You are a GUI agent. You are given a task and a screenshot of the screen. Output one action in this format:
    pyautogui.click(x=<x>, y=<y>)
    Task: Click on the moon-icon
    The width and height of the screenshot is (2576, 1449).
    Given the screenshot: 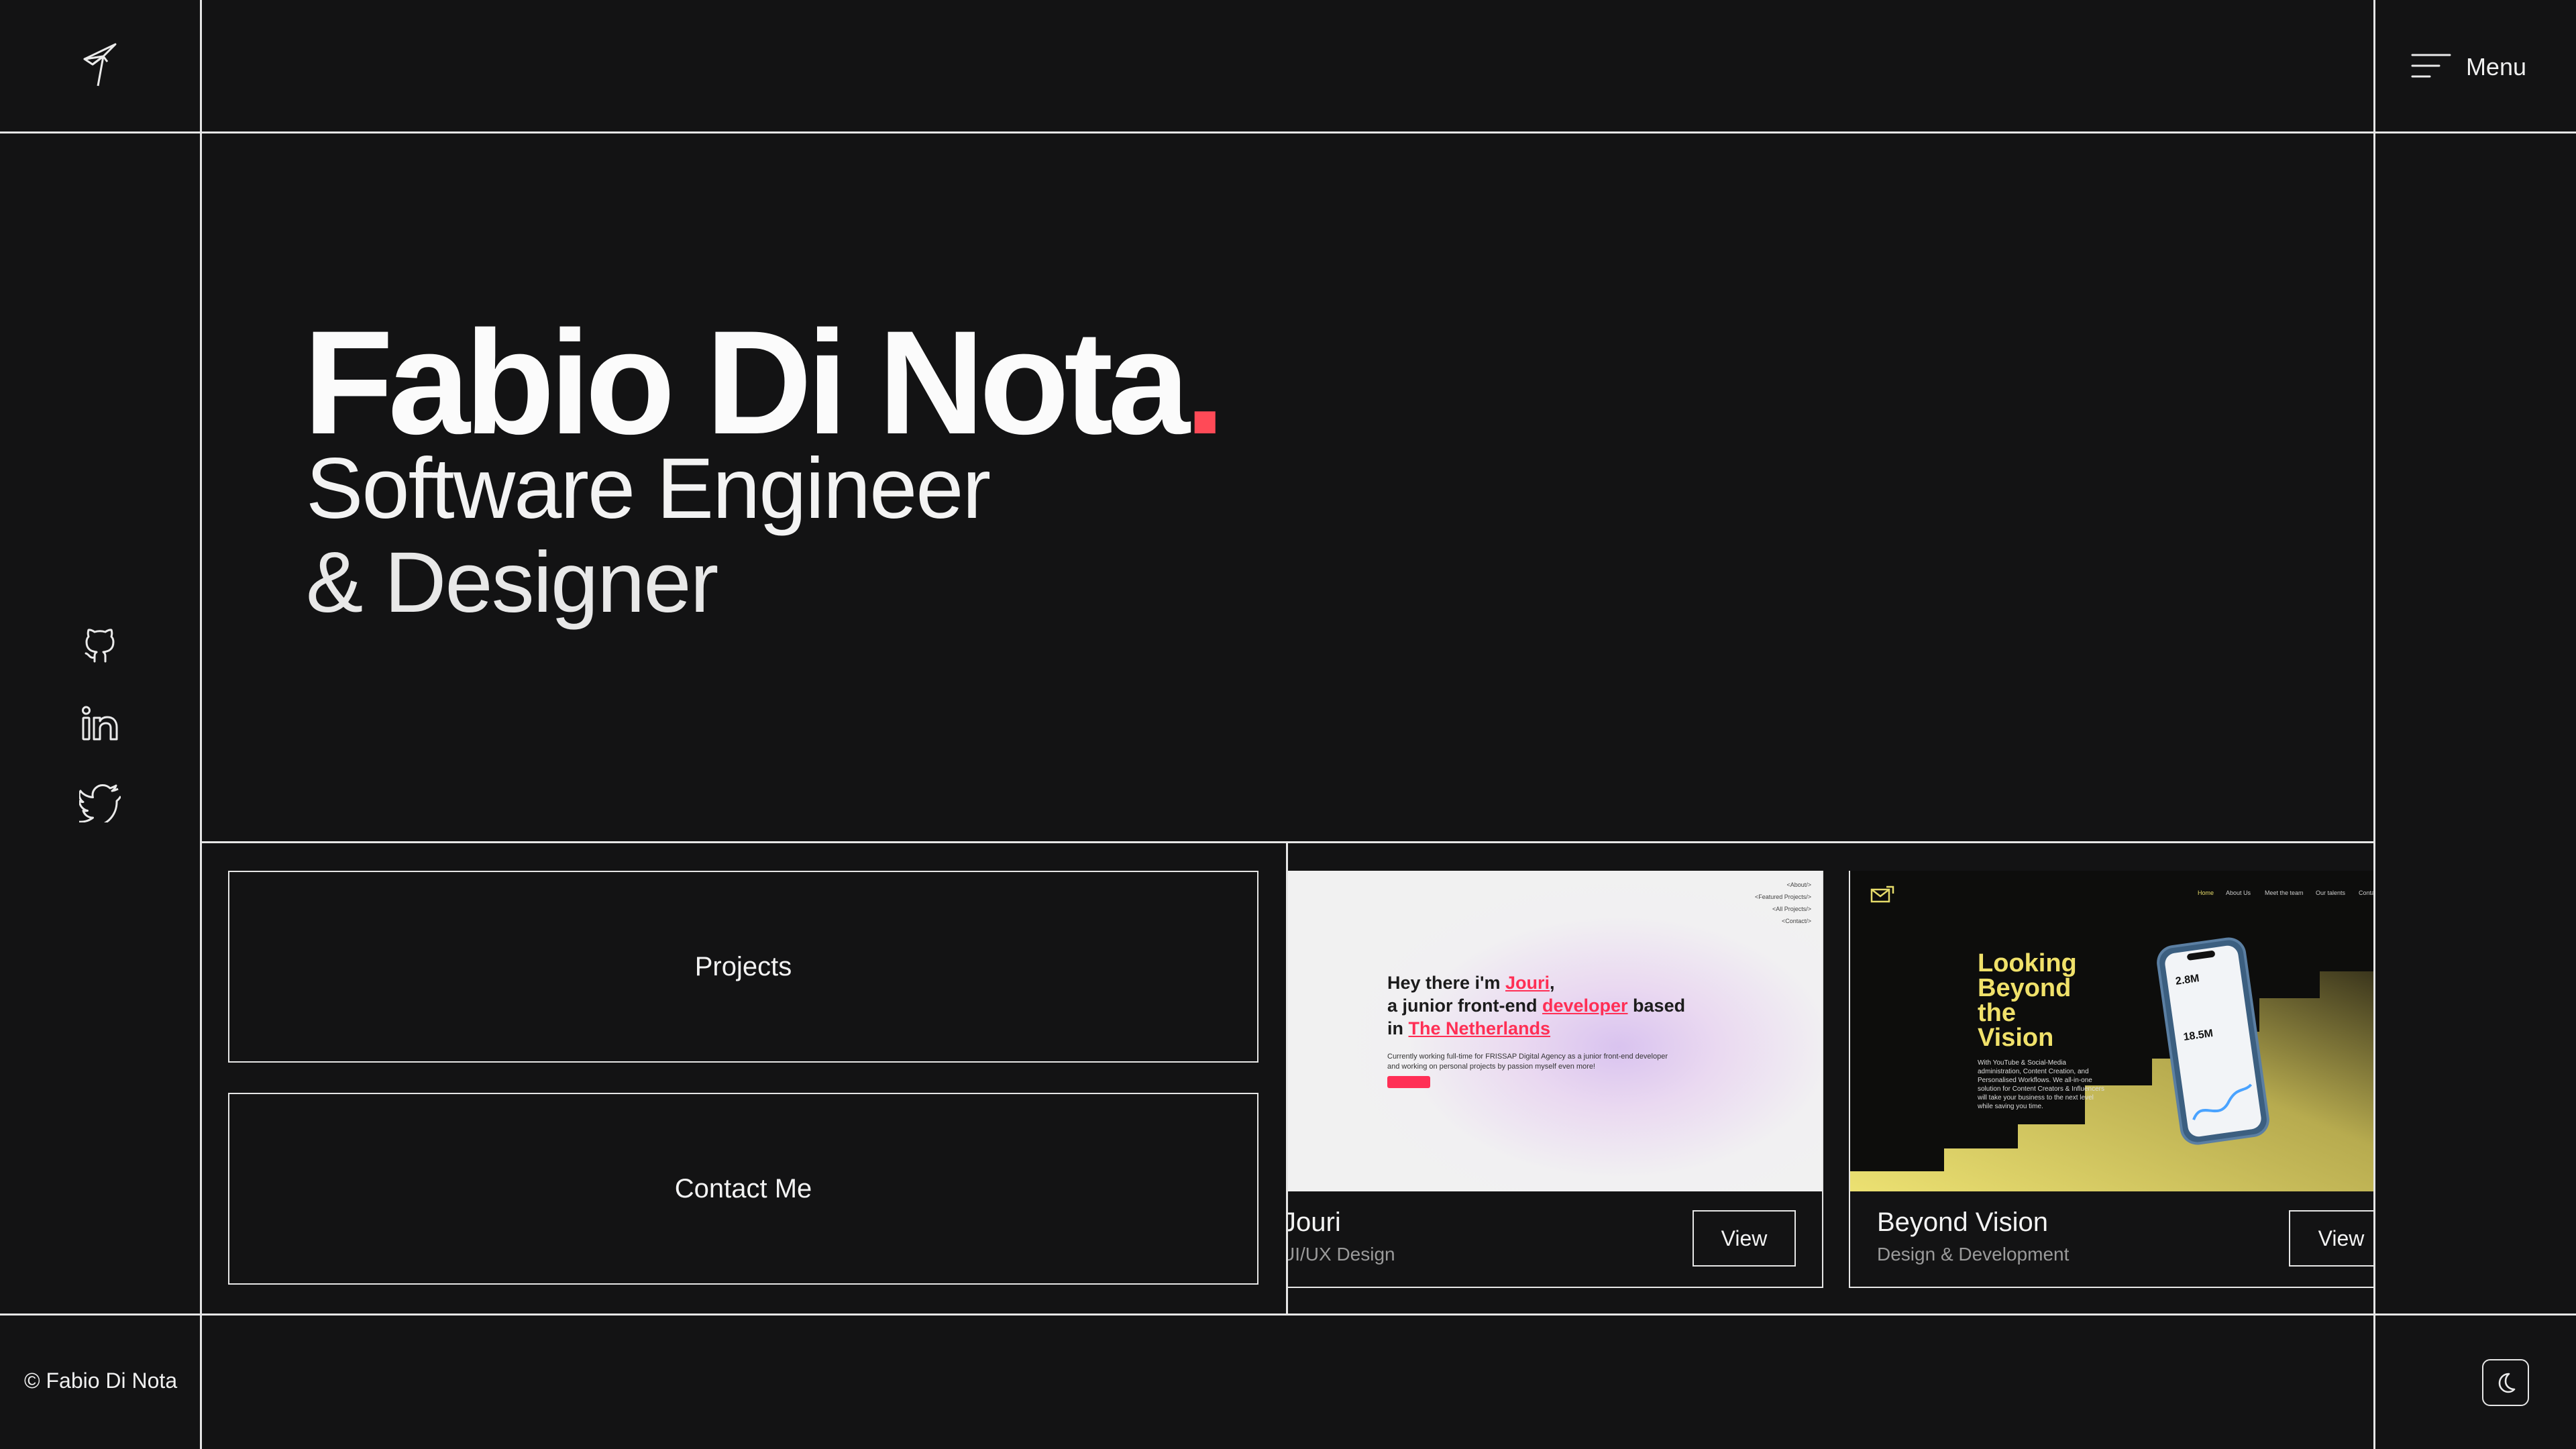 What is the action you would take?
    pyautogui.click(x=2507, y=1383)
    